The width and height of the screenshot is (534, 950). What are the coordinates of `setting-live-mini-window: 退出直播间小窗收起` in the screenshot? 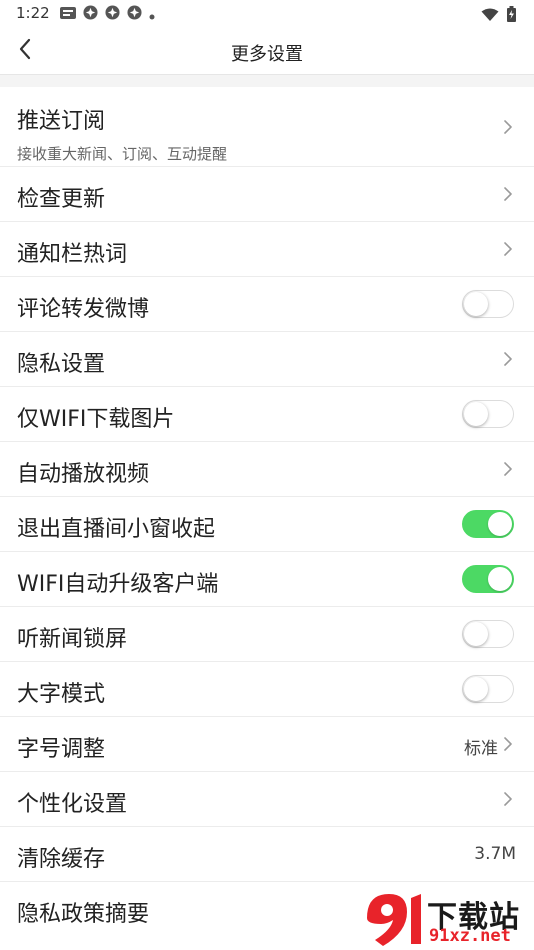 It's located at (267, 524).